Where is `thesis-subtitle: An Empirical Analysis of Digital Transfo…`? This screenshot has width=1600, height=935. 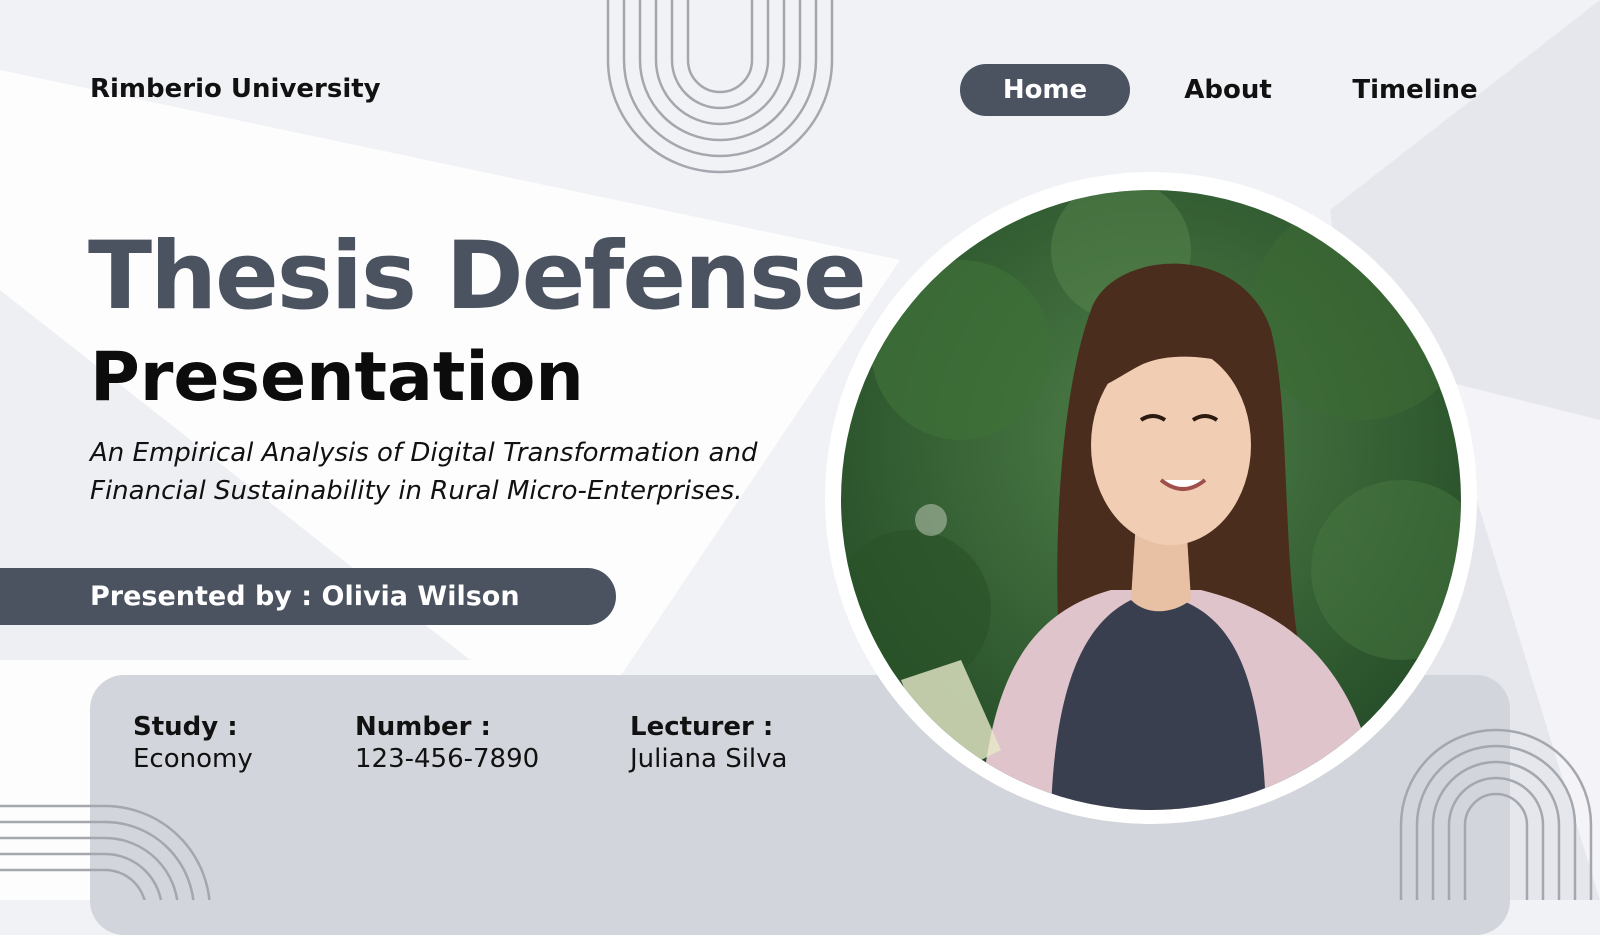 thesis-subtitle: An Empirical Analysis of Digital Transfo… is located at coordinates (430, 472).